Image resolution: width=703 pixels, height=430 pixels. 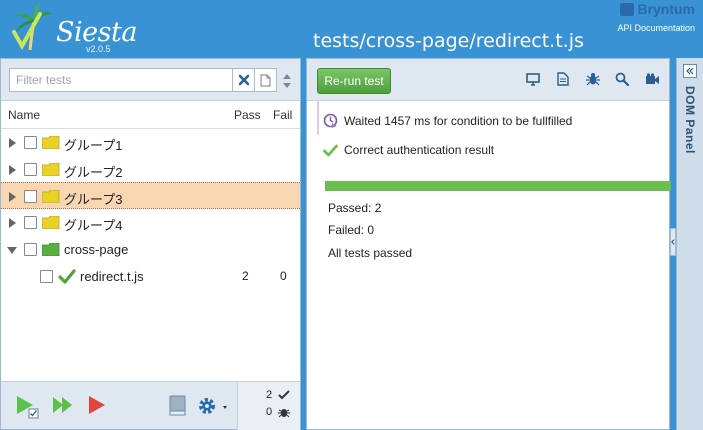 What do you see at coordinates (51, 249) in the screenshot?
I see `folder-open-icon` at bounding box center [51, 249].